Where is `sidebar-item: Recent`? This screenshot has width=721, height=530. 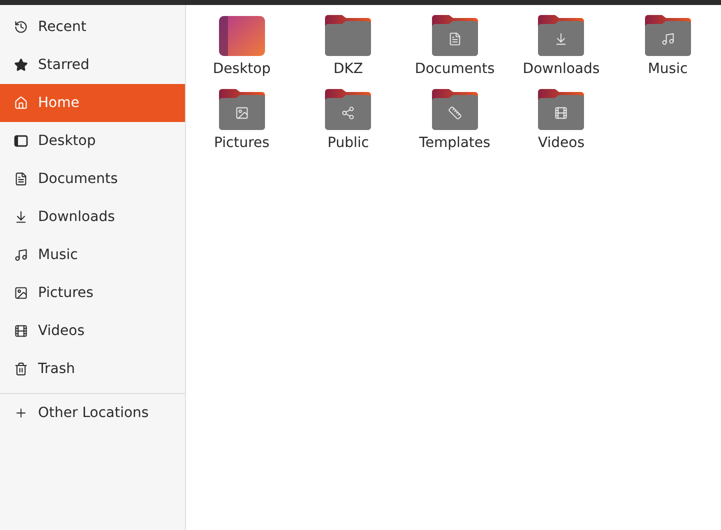 sidebar-item: Recent is located at coordinates (92, 27).